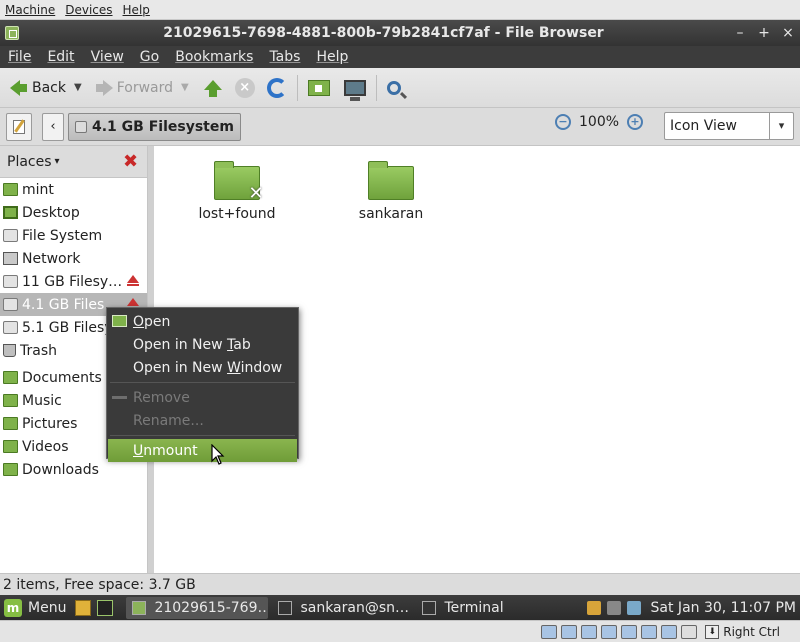 The height and width of the screenshot is (642, 800). I want to click on computer-icon, so click(354, 90).